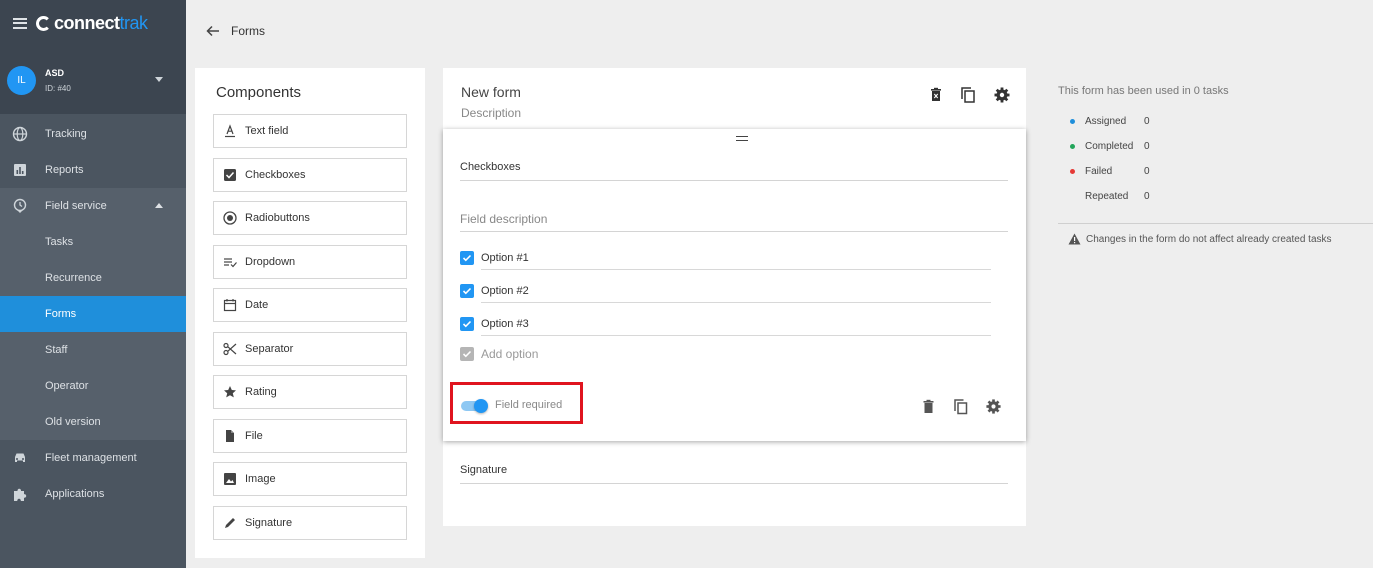 Image resolution: width=1373 pixels, height=568 pixels. Describe the element at coordinates (499, 354) in the screenshot. I see `add-option: Add option` at that location.